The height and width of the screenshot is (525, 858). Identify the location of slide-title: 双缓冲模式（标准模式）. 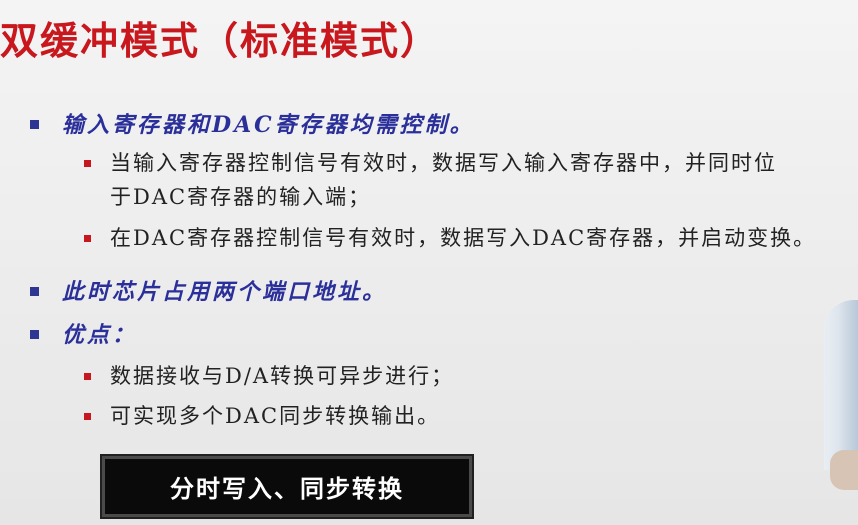
(220, 41).